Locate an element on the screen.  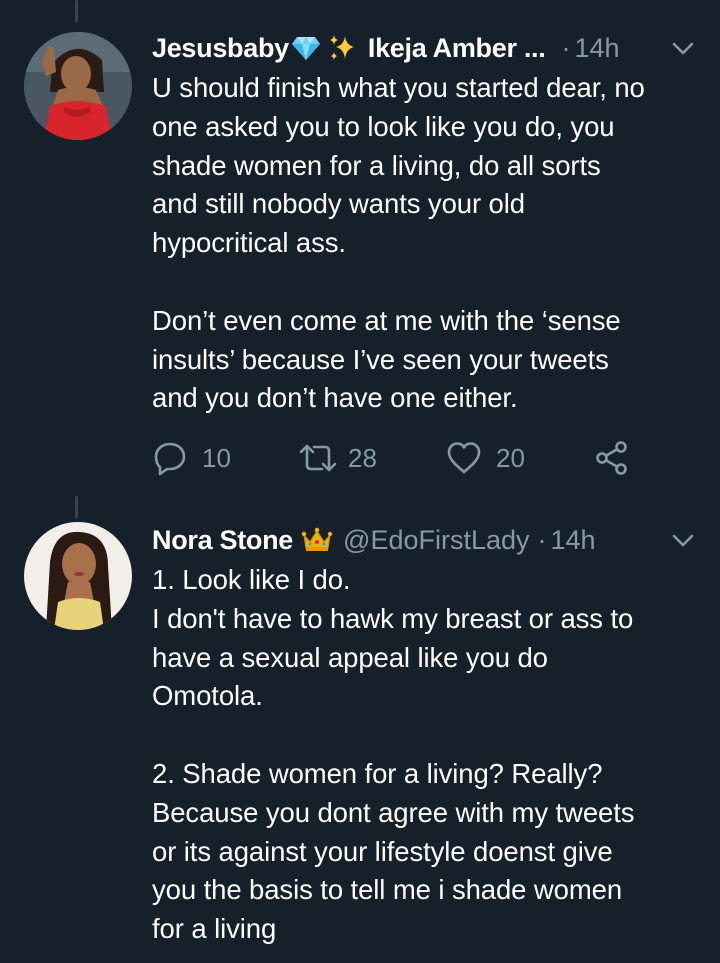
tweet-header: Jesusbaby Ikeja Amber ... · 14h is located at coordinates (426, 48).